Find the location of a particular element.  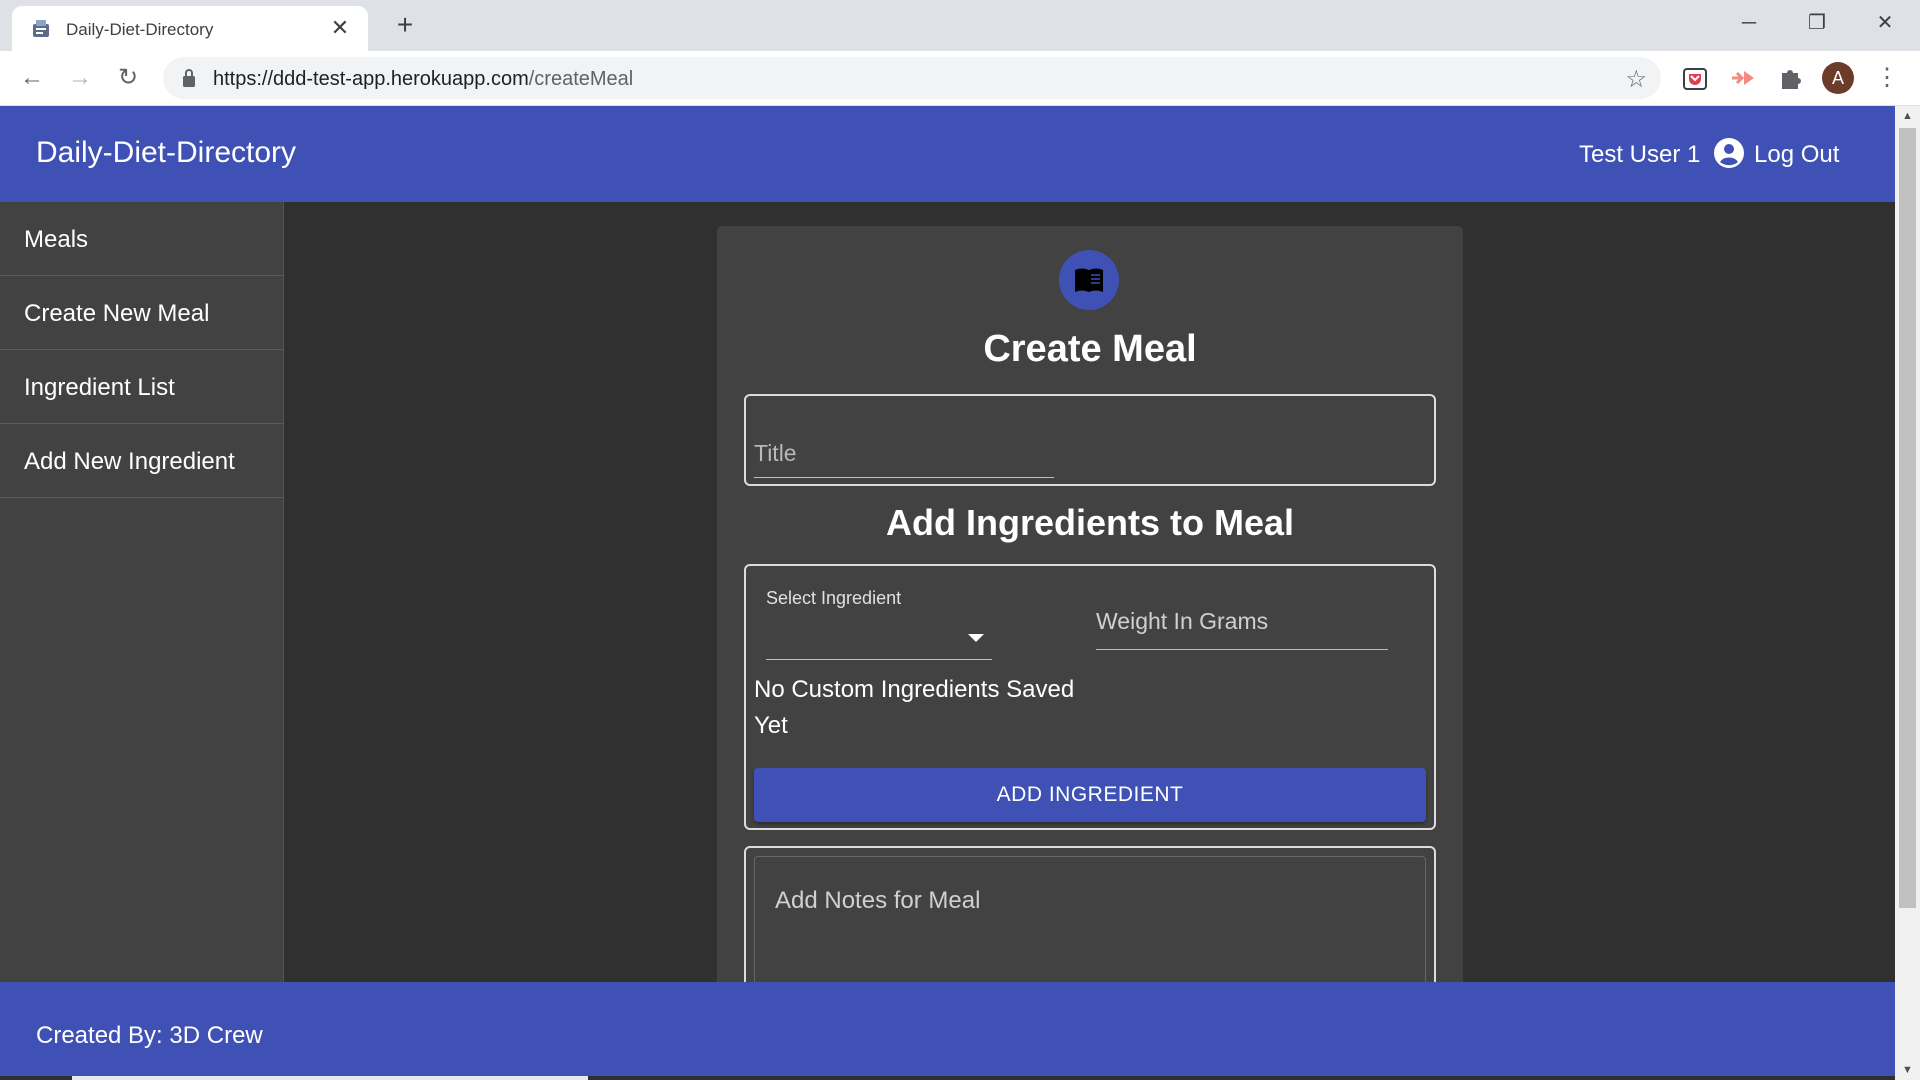

notes-placeholder: Add Notes for Meal is located at coordinates (878, 900).